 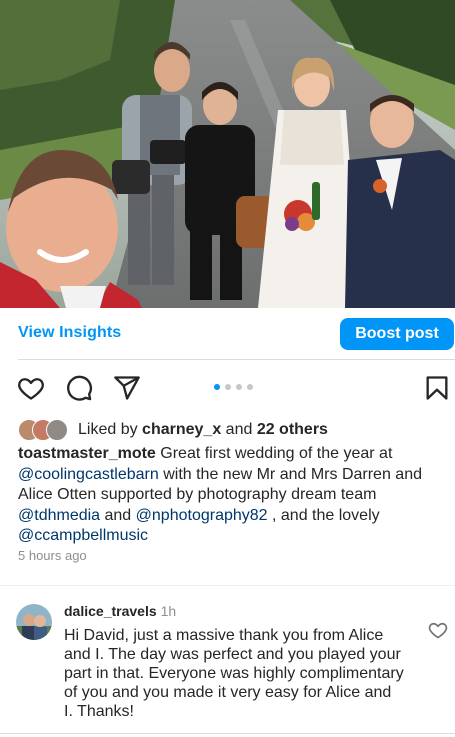 What do you see at coordinates (168, 611) in the screenshot?
I see `comment-time: 1h` at bounding box center [168, 611].